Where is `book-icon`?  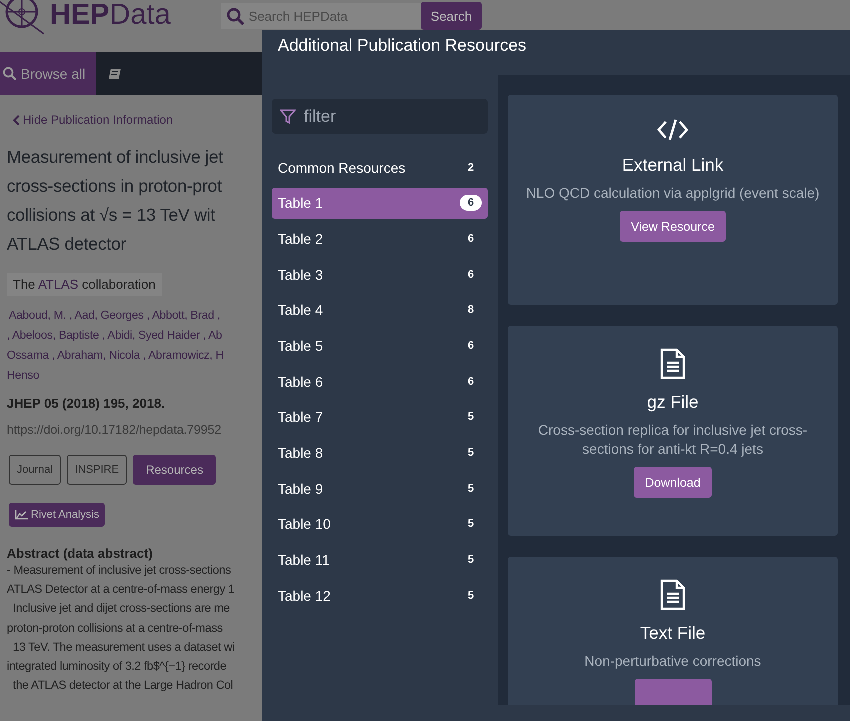 book-icon is located at coordinates (115, 74).